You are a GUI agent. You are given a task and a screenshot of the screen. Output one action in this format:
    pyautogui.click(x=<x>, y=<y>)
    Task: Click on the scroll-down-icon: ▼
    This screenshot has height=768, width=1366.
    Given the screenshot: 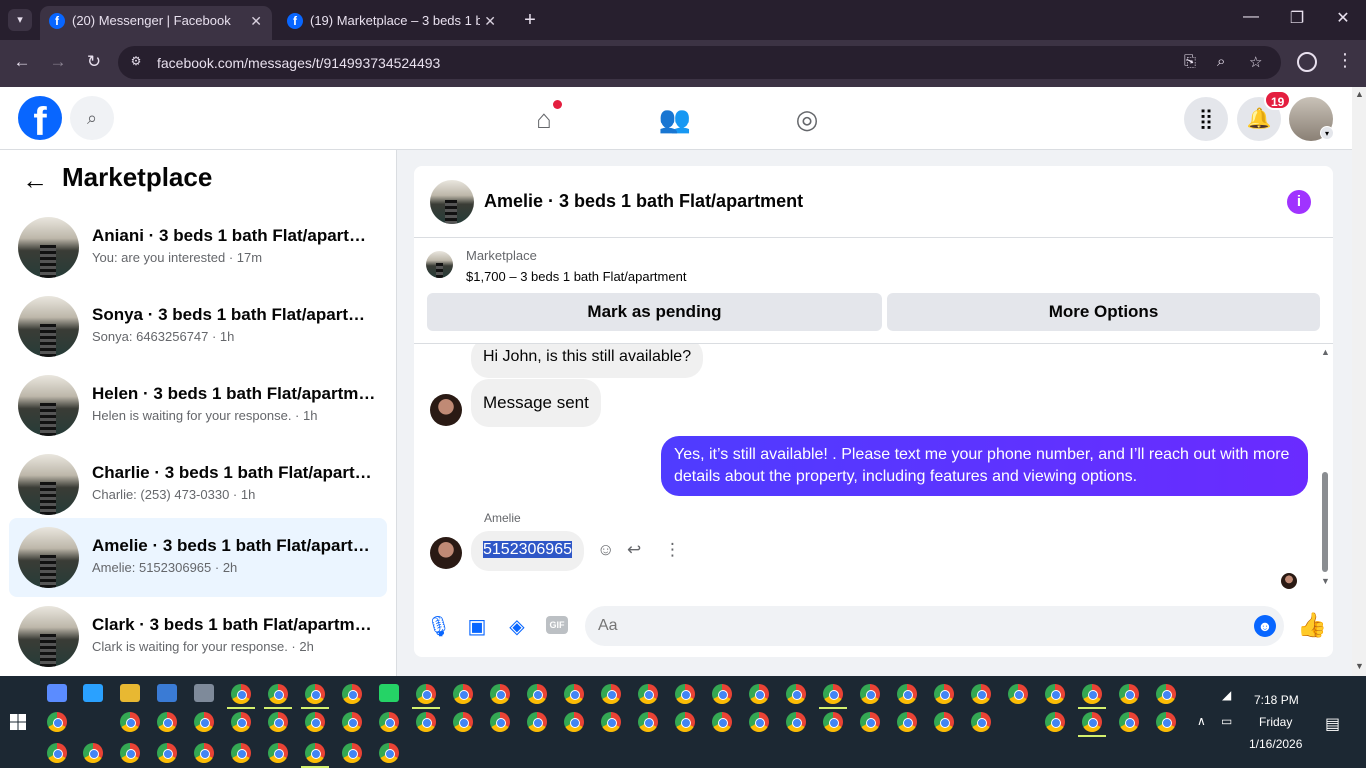 What is the action you would take?
    pyautogui.click(x=1325, y=581)
    